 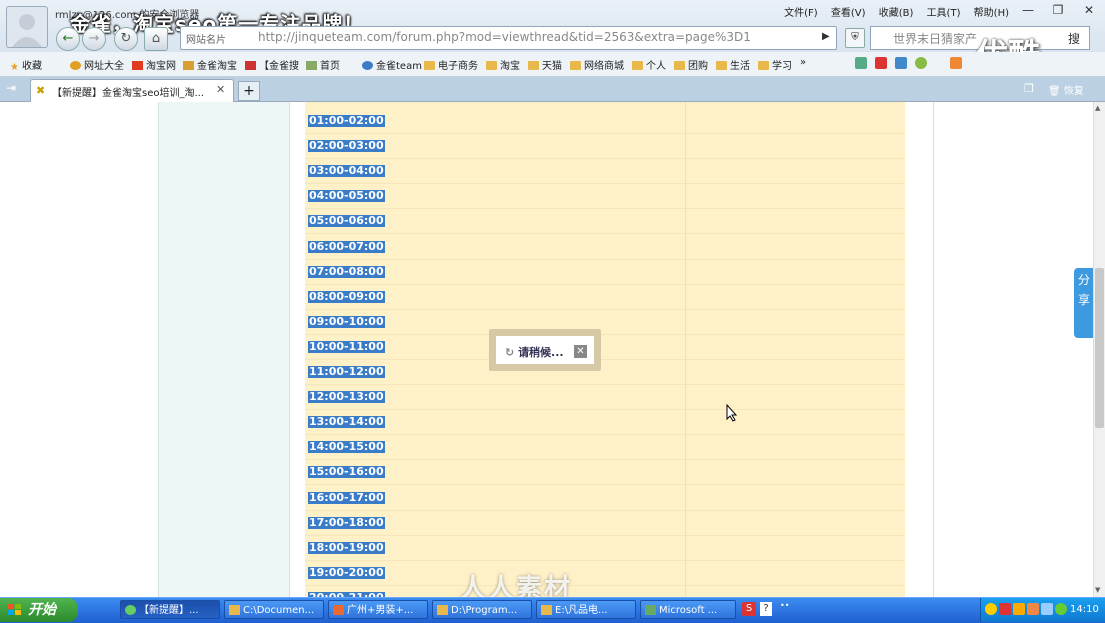 What do you see at coordinates (896, 13) in the screenshot?
I see `menu-favorites: 收藏(B)` at bounding box center [896, 13].